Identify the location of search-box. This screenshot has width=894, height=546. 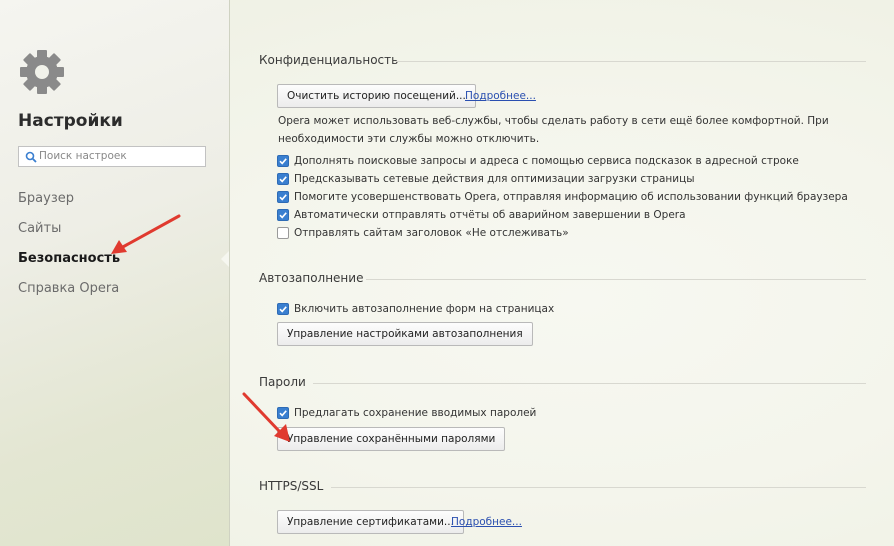
(112, 156).